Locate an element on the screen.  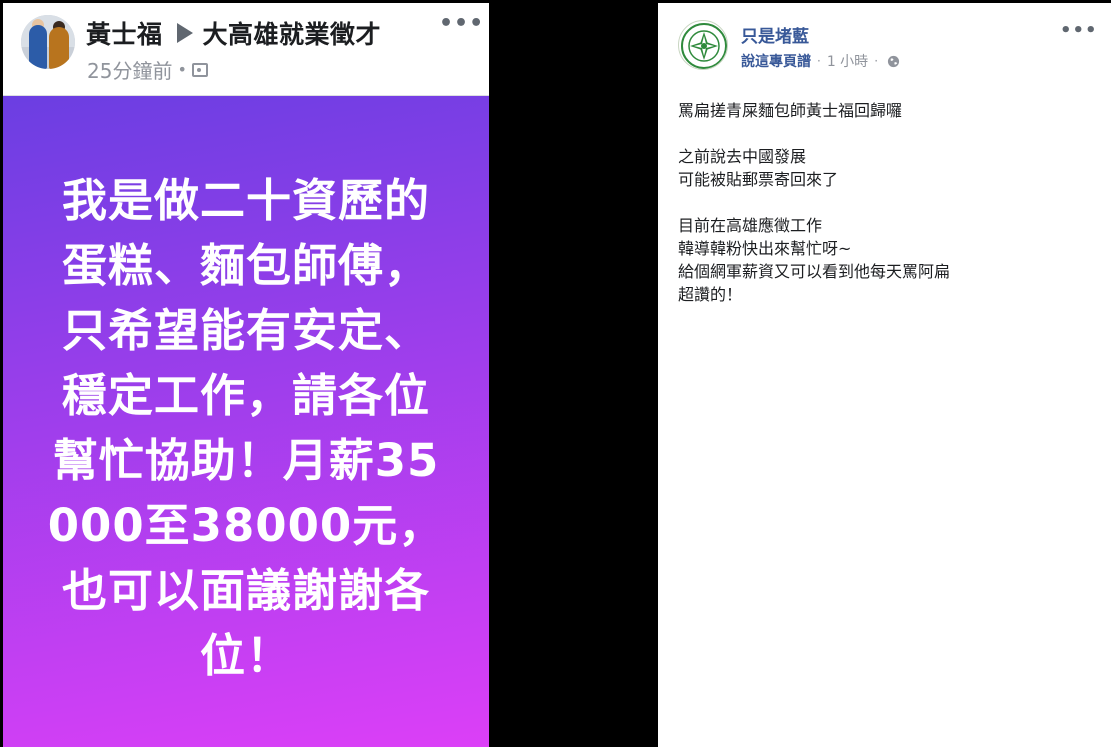
right-post-meta: 說這專頁譜 · 1 小時 · is located at coordinates (820, 61).